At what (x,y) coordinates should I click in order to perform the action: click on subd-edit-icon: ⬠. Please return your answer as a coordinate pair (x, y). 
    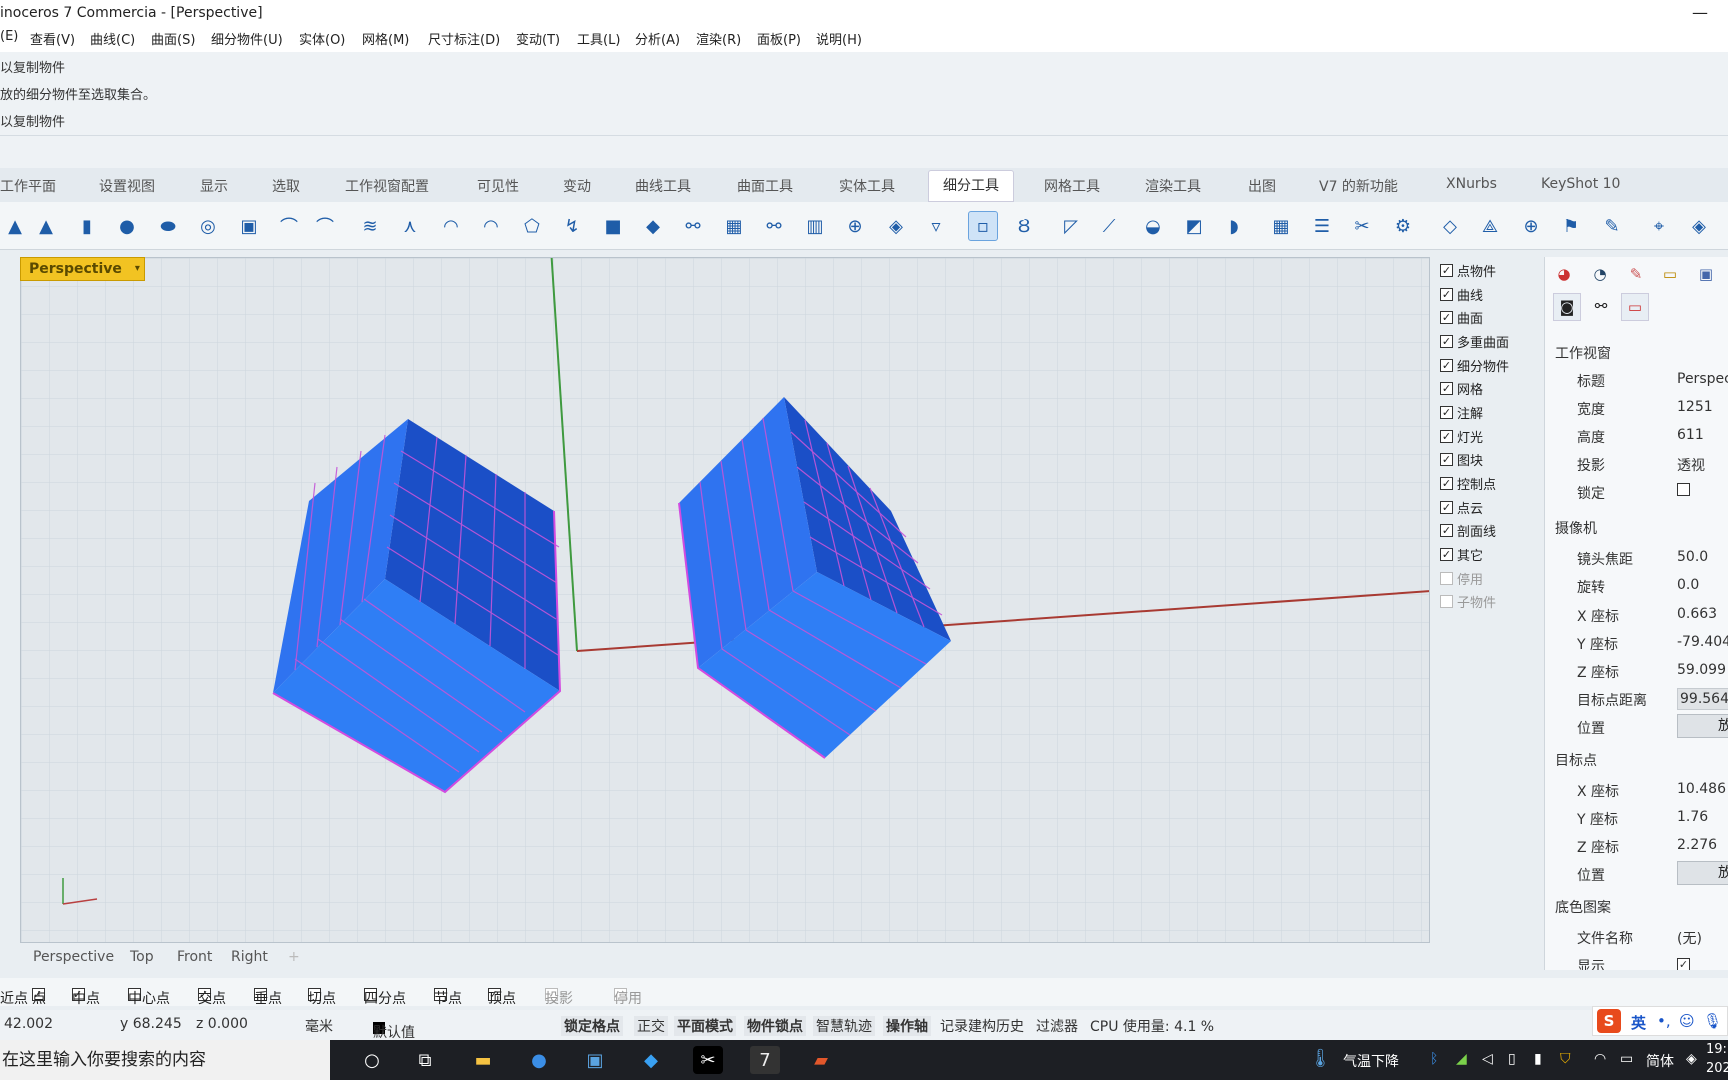
    Looking at the image, I should click on (532, 226).